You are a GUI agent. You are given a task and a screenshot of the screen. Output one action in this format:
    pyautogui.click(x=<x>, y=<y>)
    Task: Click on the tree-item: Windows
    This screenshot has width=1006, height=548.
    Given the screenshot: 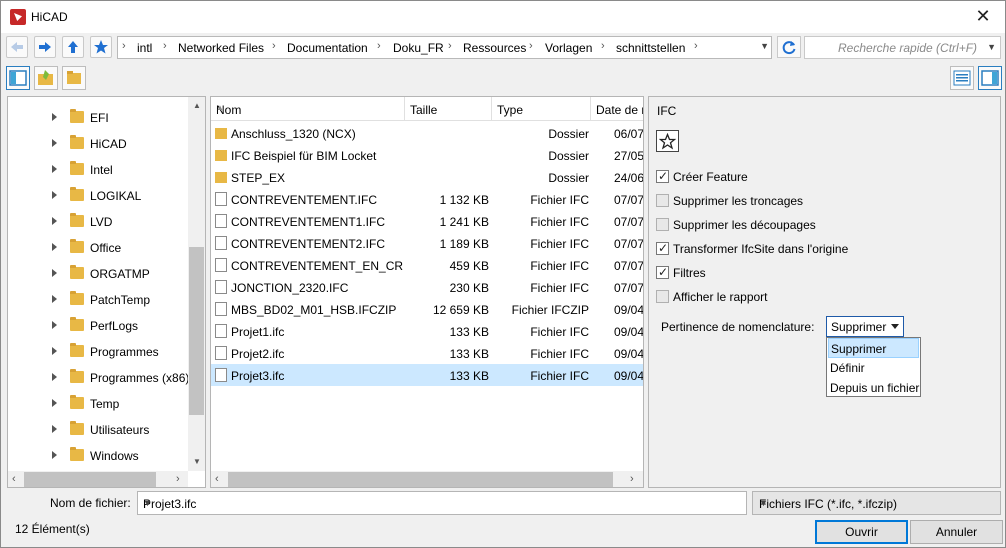 What is the action you would take?
    pyautogui.click(x=98, y=456)
    